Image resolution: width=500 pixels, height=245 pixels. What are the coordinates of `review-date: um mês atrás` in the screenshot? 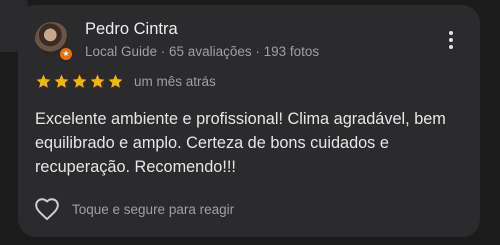 It's located at (175, 81).